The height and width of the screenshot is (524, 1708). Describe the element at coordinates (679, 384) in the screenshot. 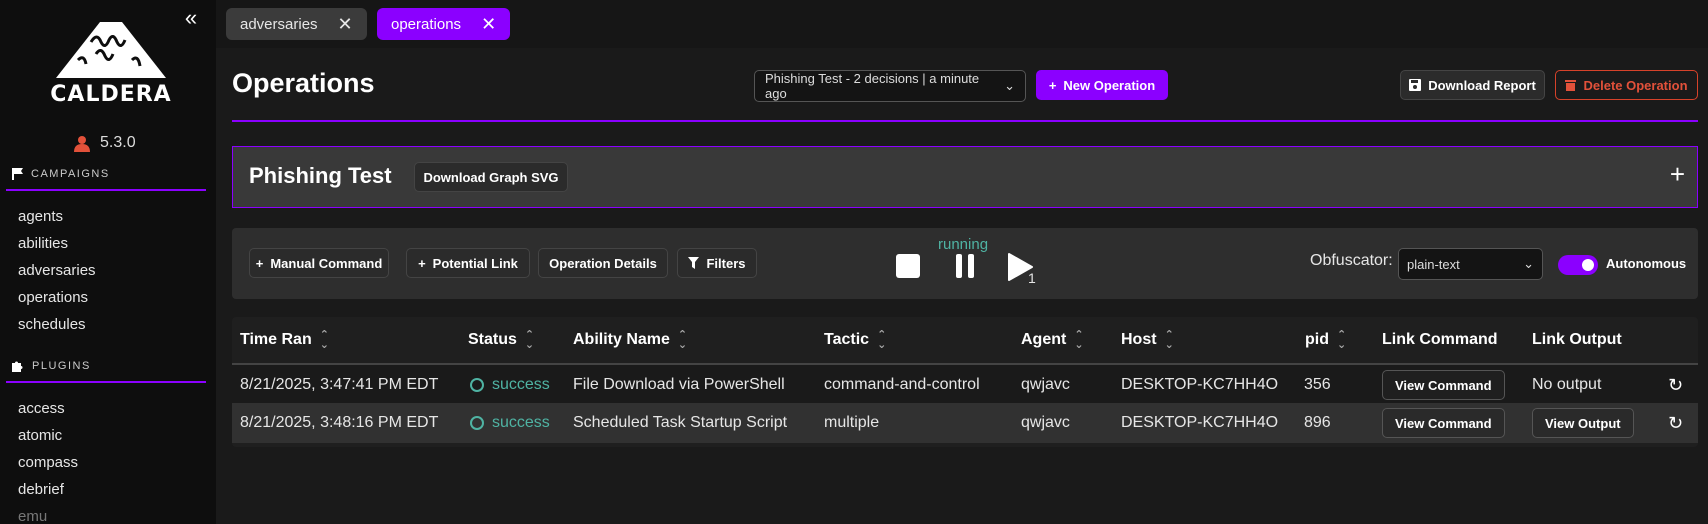

I see `ability-name-cell: File Download via PowerShell` at that location.